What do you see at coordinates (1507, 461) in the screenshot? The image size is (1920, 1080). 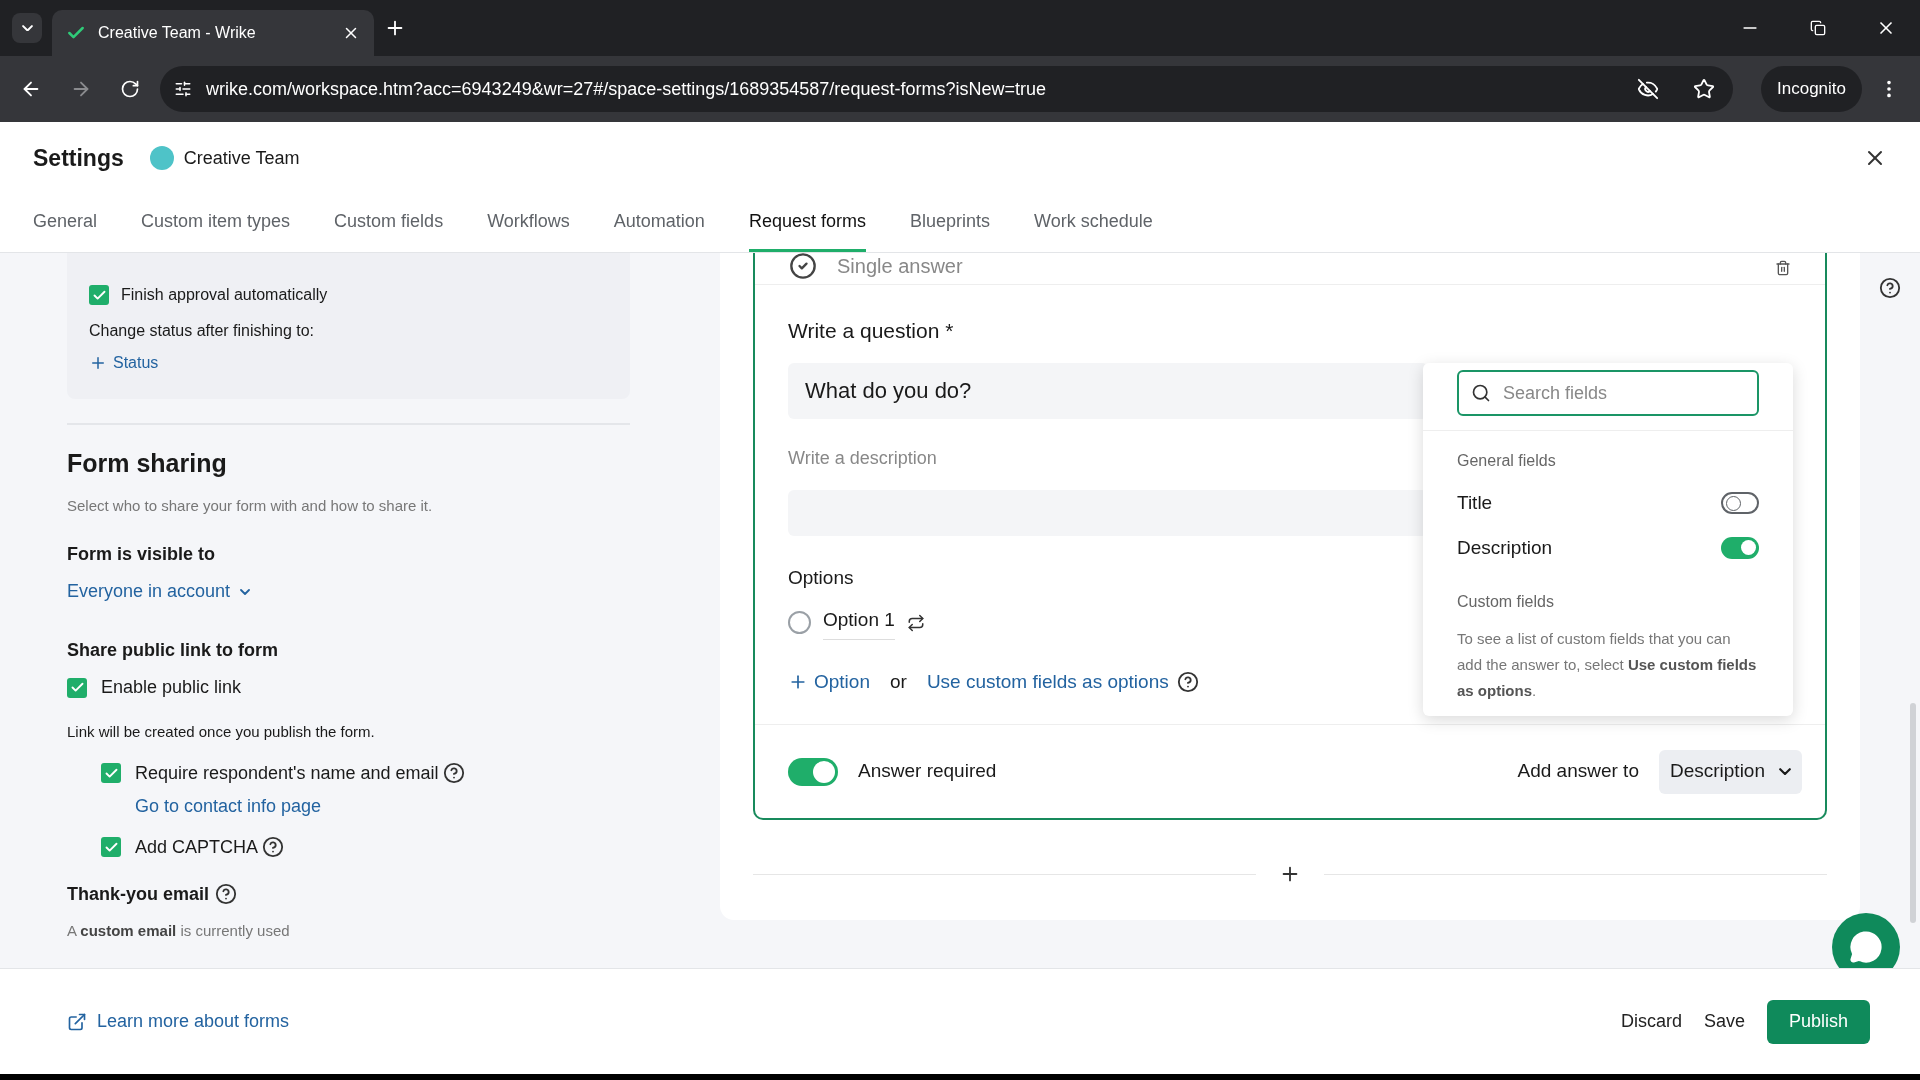 I see `menu-section-heading: General fields` at bounding box center [1507, 461].